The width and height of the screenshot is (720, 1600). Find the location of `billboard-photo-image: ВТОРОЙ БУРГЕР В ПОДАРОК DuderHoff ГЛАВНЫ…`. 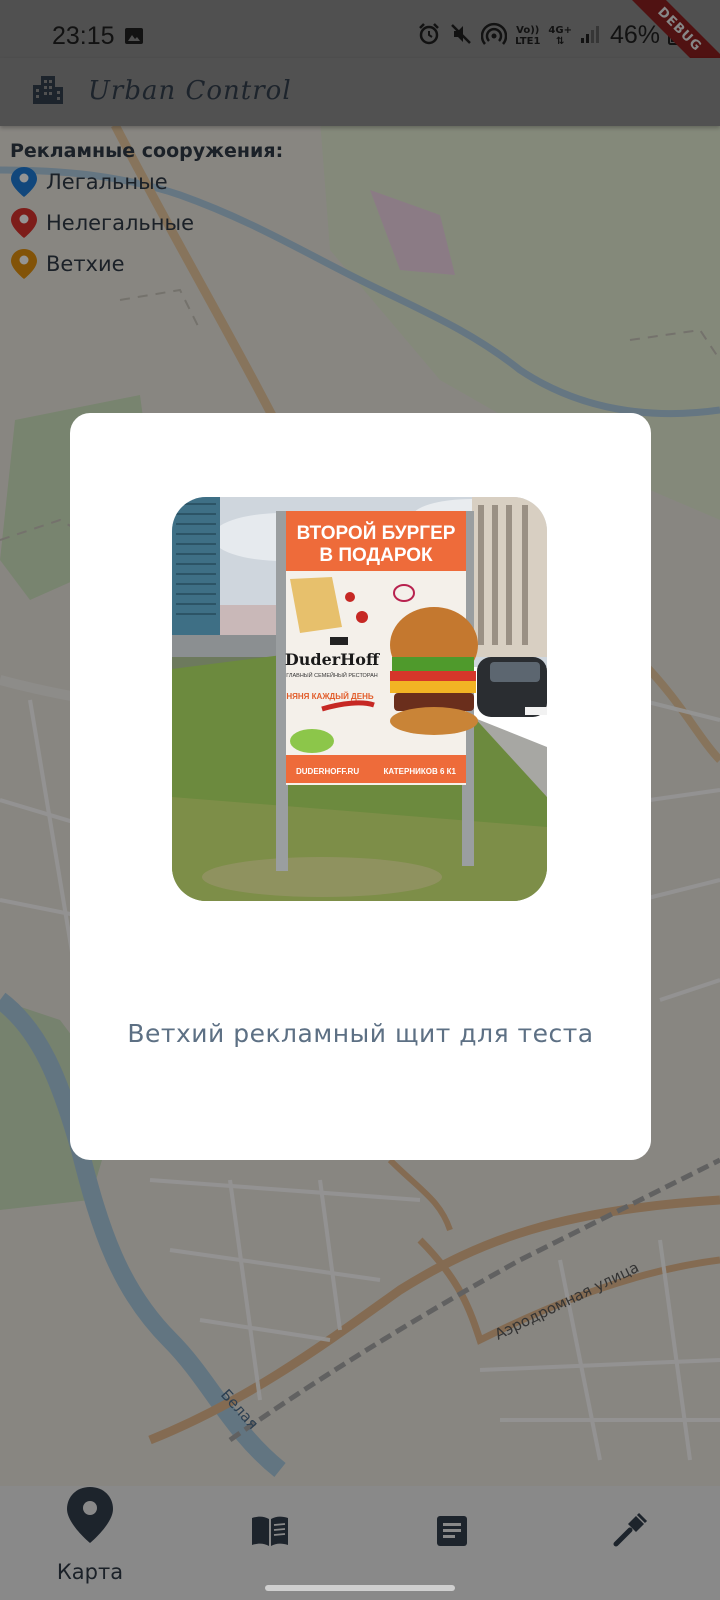

billboard-photo-image: ВТОРОЙ БУРГЕР В ПОДАРОК DuderHoff ГЛАВНЫ… is located at coordinates (359, 699).